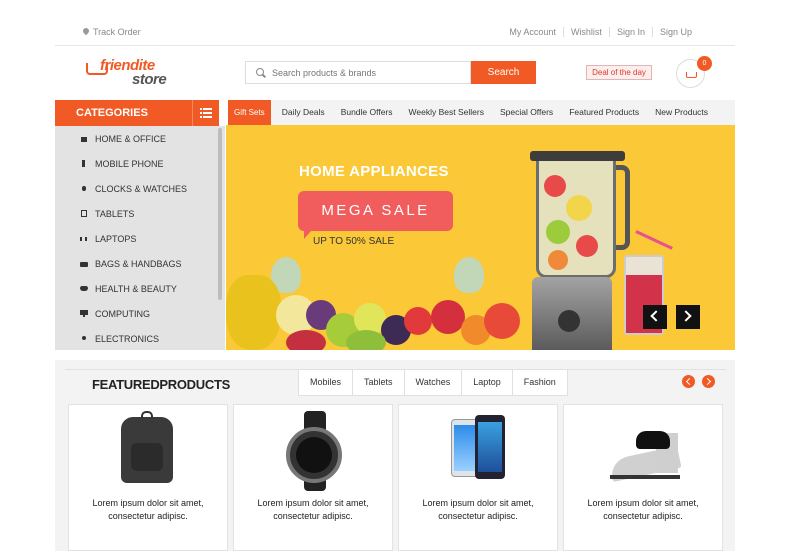 This screenshot has height=551, width=790. What do you see at coordinates (585, 32) in the screenshot?
I see `wishlist-link: Wishlist` at bounding box center [585, 32].